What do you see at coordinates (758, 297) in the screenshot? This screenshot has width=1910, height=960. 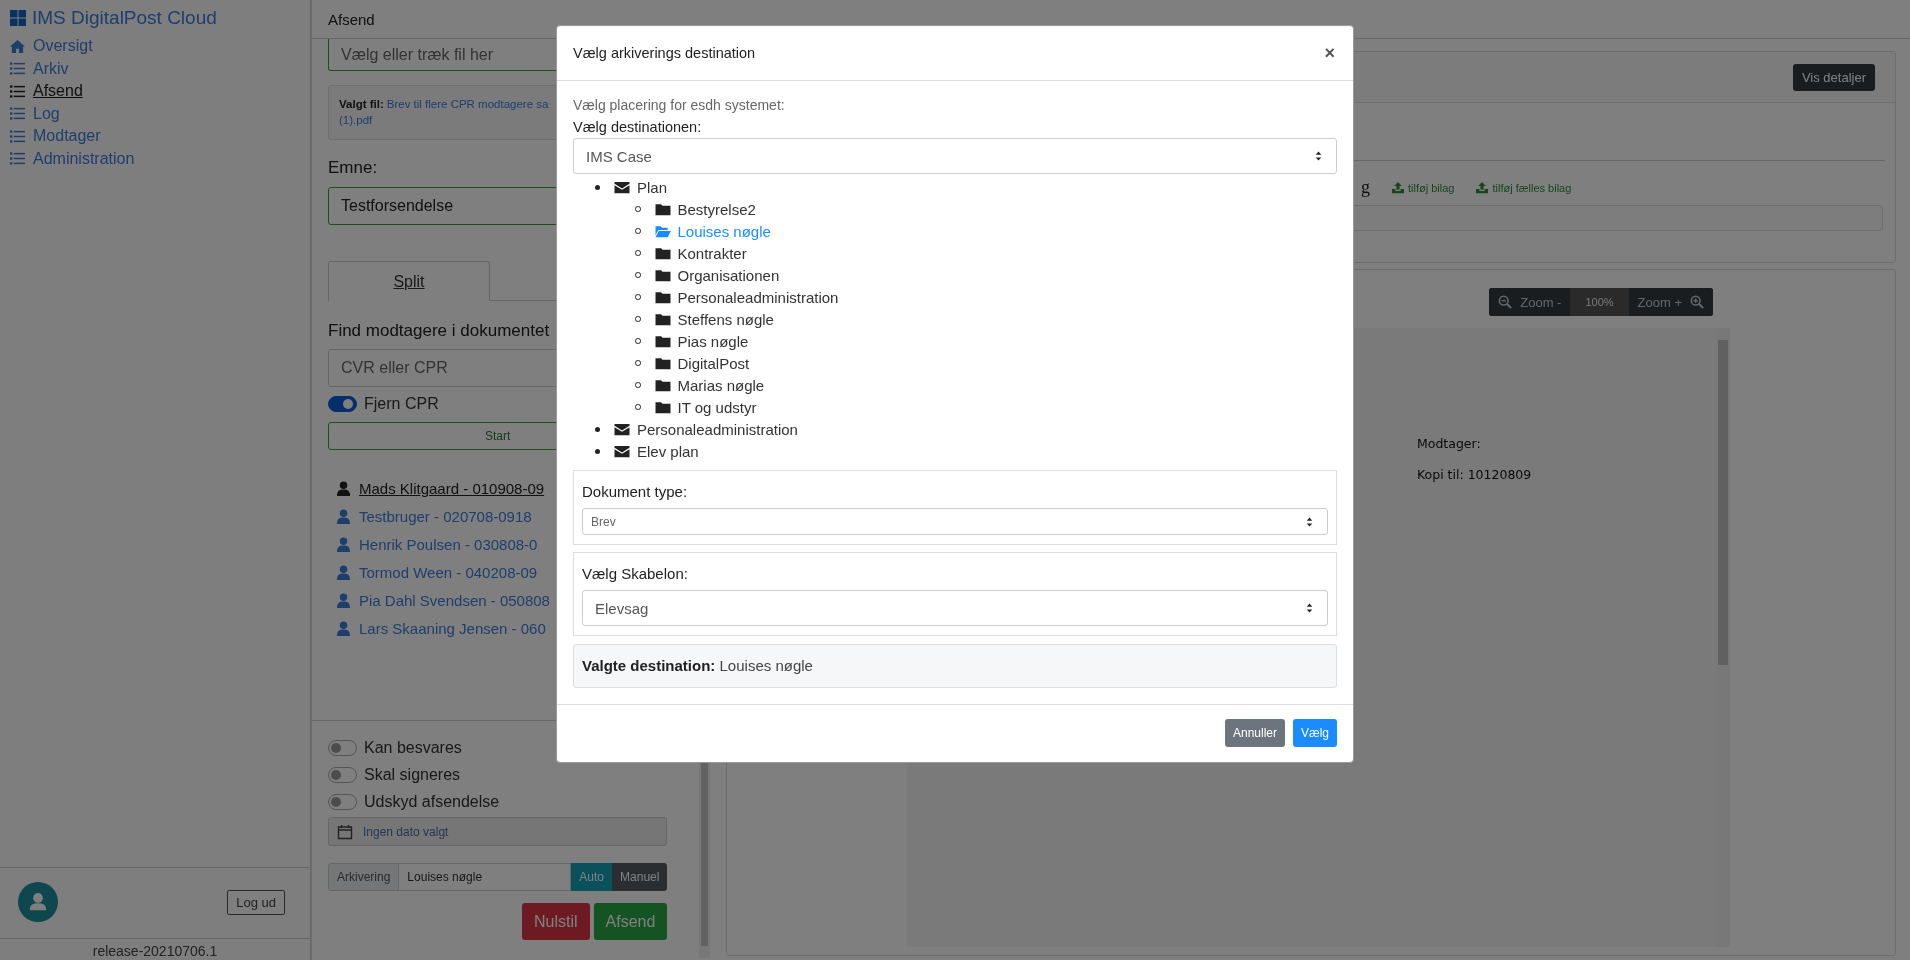 I see `tree-item: Personaleadministration` at bounding box center [758, 297].